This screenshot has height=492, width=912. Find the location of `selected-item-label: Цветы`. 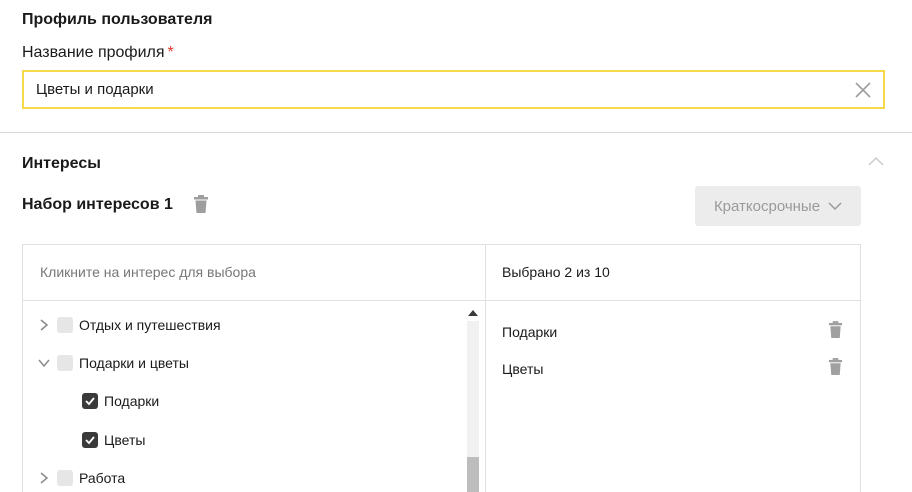

selected-item-label: Цветы is located at coordinates (523, 369).